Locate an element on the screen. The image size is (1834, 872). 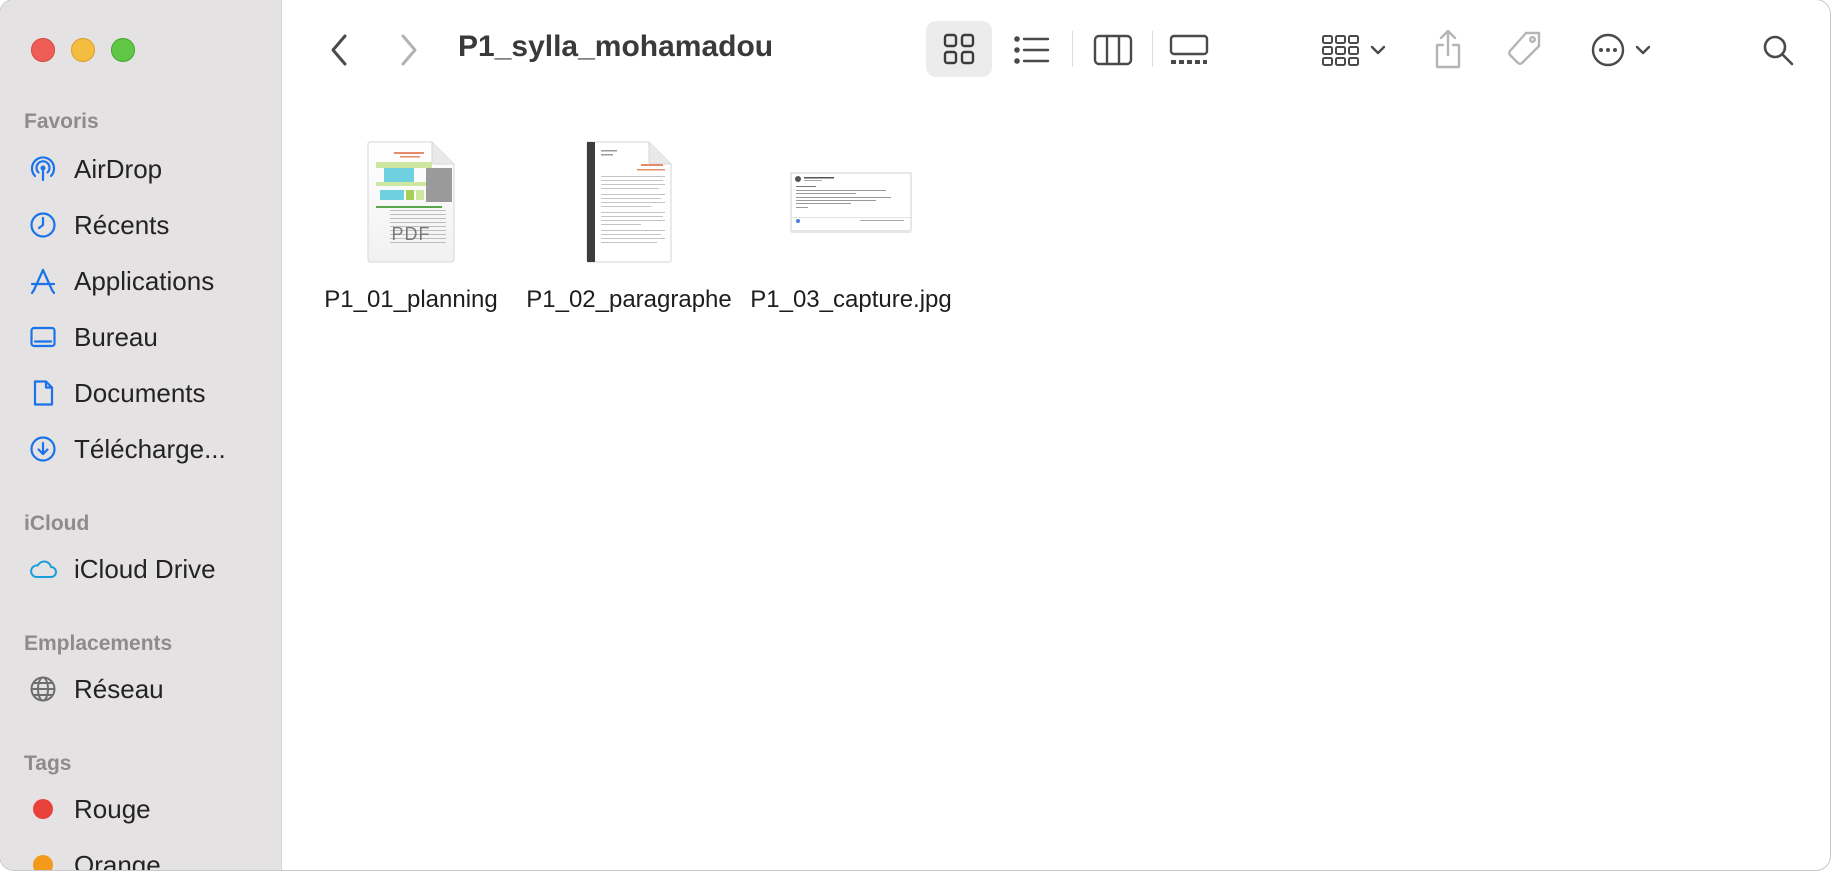
view-list-button is located at coordinates (1032, 50).